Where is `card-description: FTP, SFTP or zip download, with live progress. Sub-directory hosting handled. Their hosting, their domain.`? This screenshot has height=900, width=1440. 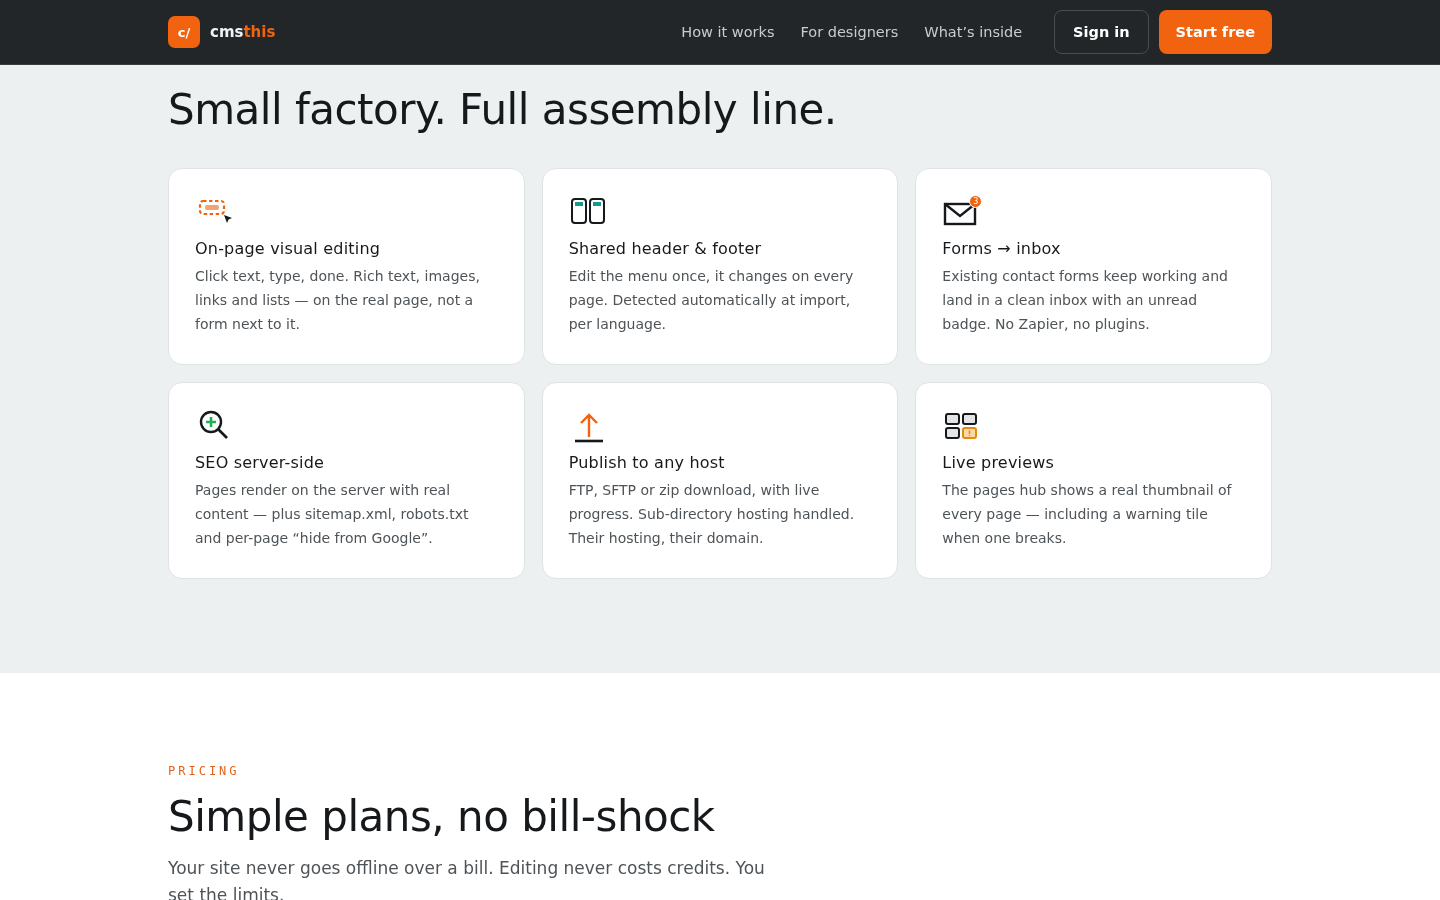 card-description: FTP, SFTP or zip download, with live progress. Sub-directory hosting handled. Their hosting, their domain. is located at coordinates (712, 514).